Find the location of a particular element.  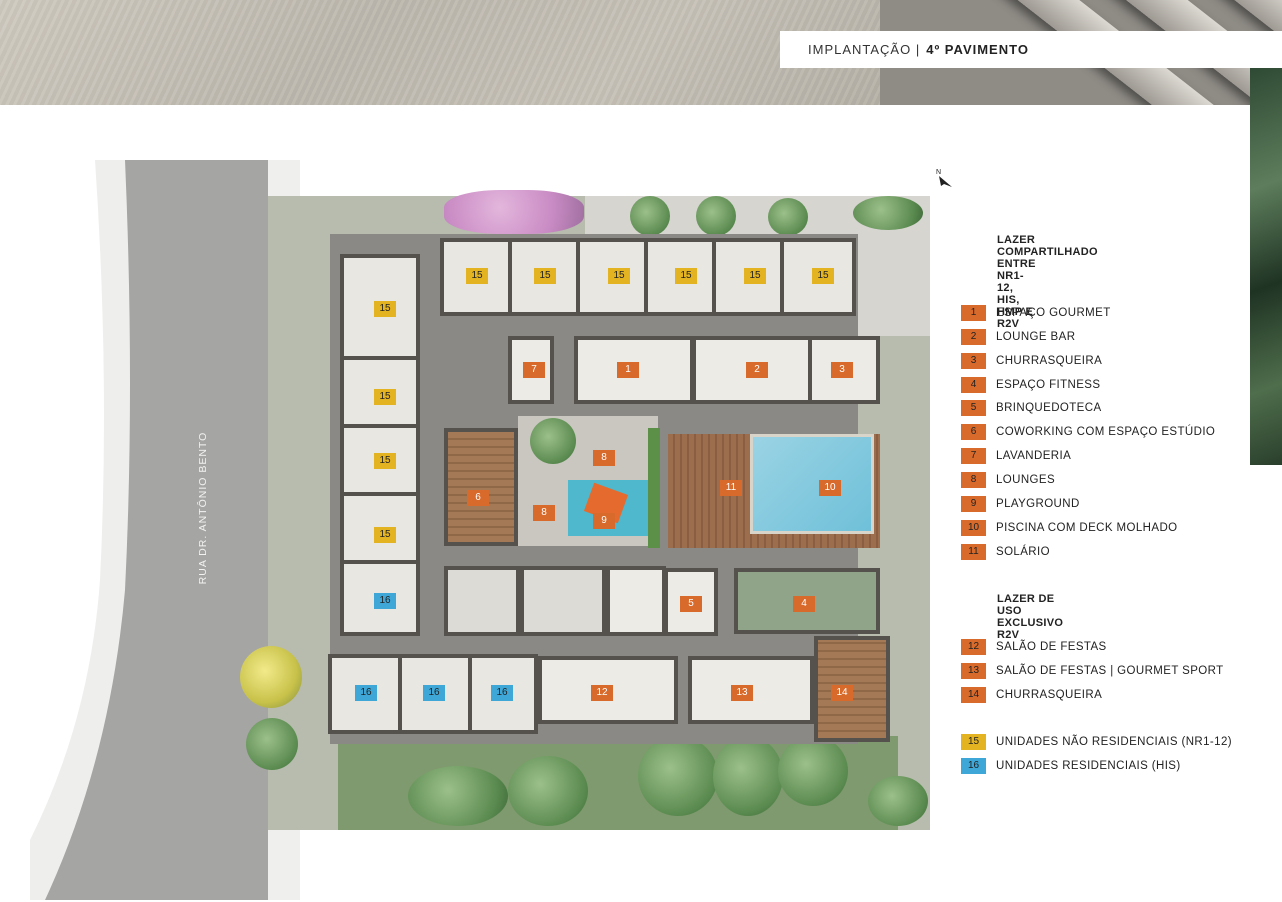

legend-item: 15 UNIDADES NÃO RESIDENCIAIS (NR1-12) is located at coordinates (1096, 742).